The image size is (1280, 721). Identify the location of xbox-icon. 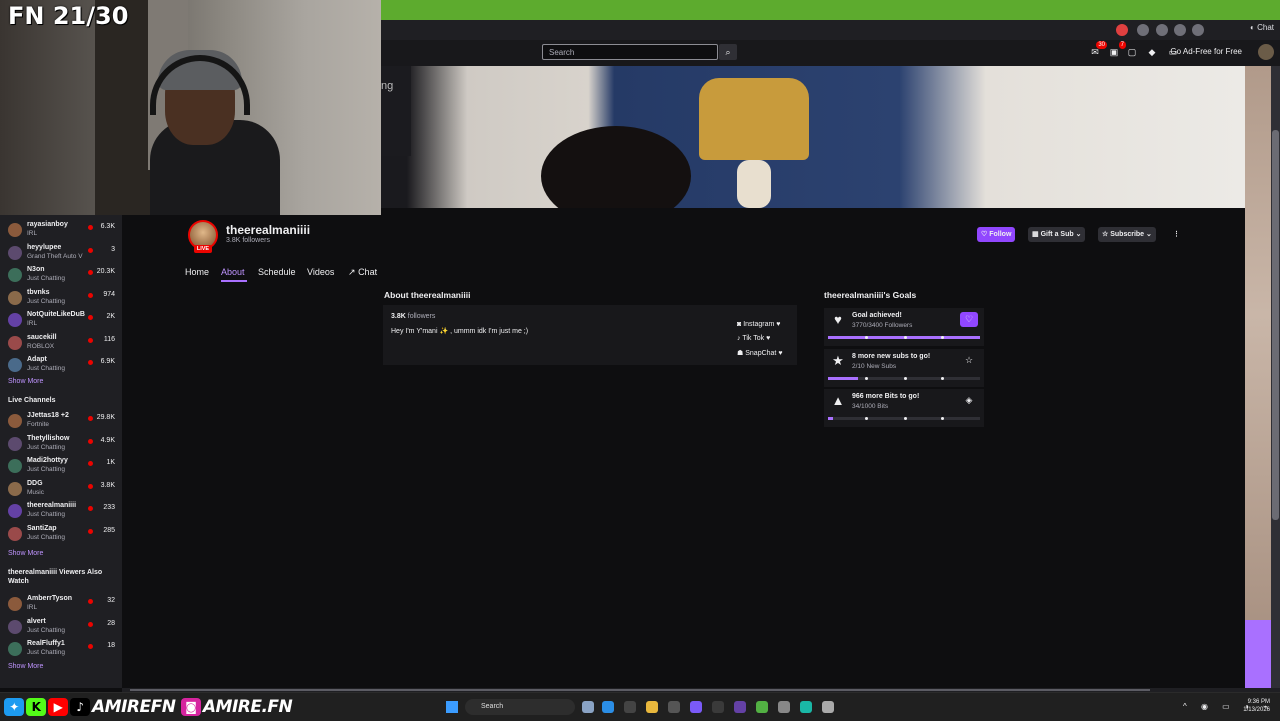
(762, 707).